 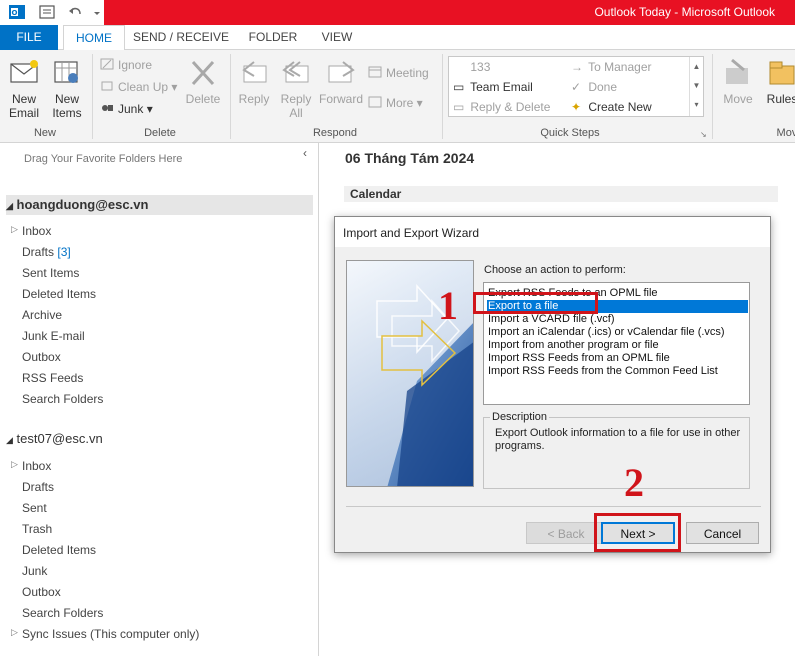 I want to click on ribbon-separator, so click(x=442, y=96).